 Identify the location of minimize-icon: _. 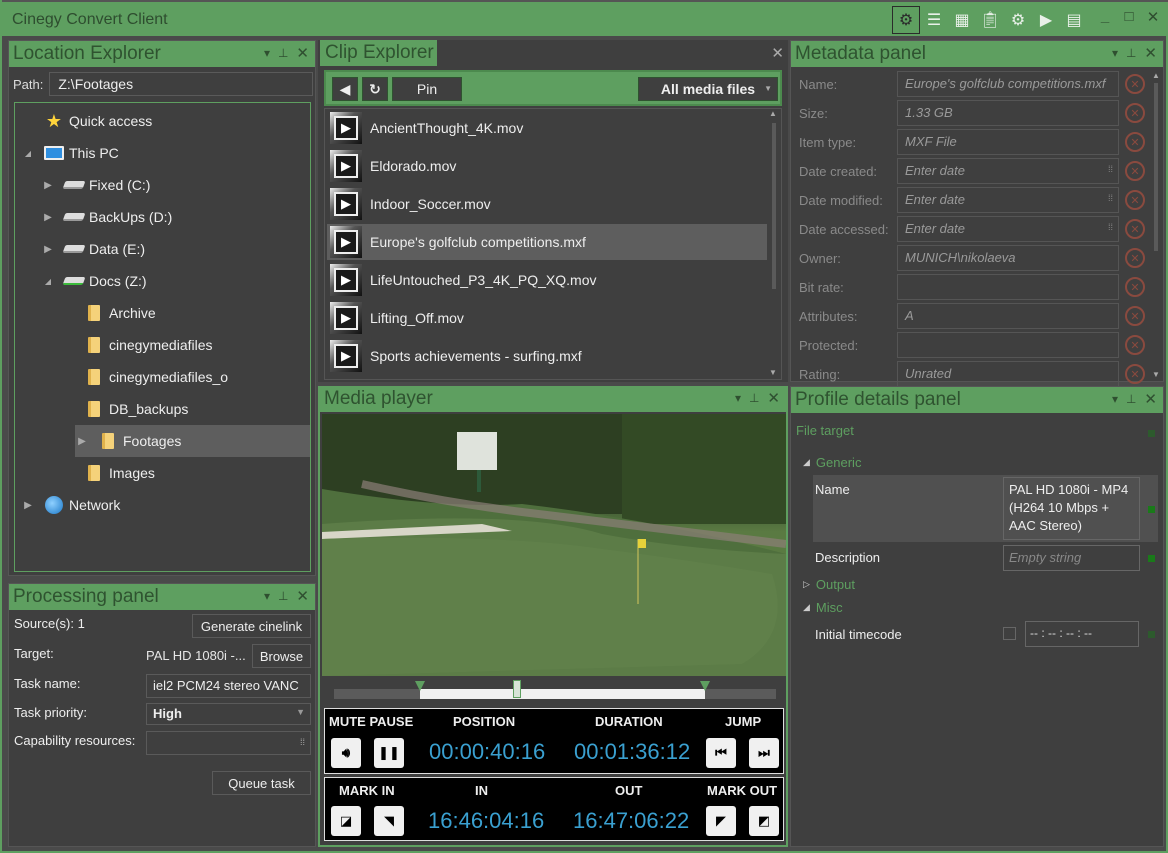
(1105, 18).